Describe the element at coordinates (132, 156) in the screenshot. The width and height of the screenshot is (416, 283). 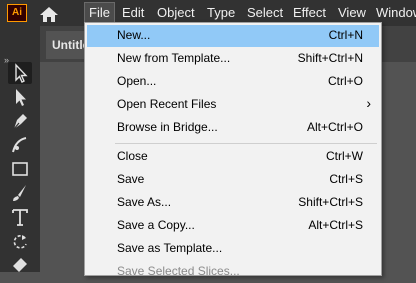
I see `menu-item-label: Close` at that location.